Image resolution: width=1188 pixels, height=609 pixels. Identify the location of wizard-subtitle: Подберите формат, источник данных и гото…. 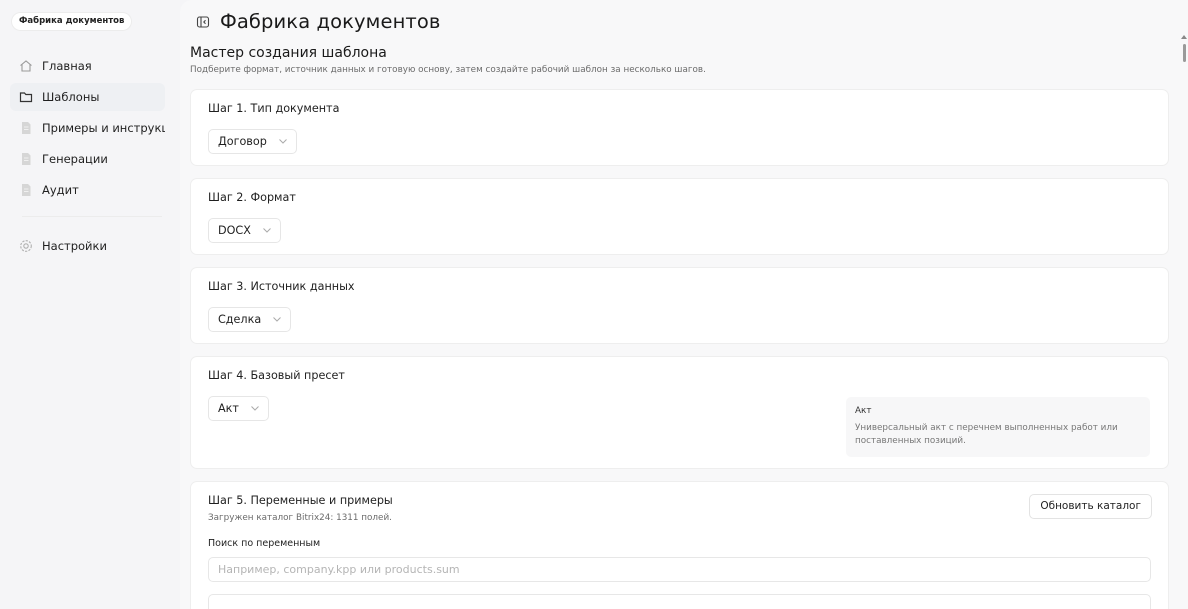
(448, 70).